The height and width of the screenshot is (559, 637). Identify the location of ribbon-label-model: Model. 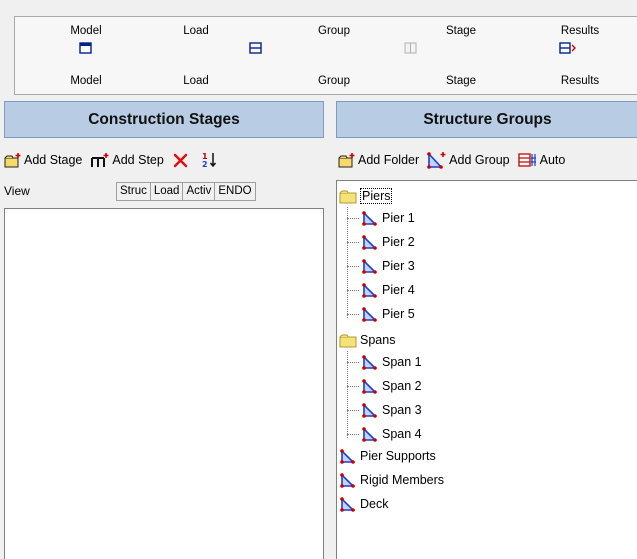
(86, 81).